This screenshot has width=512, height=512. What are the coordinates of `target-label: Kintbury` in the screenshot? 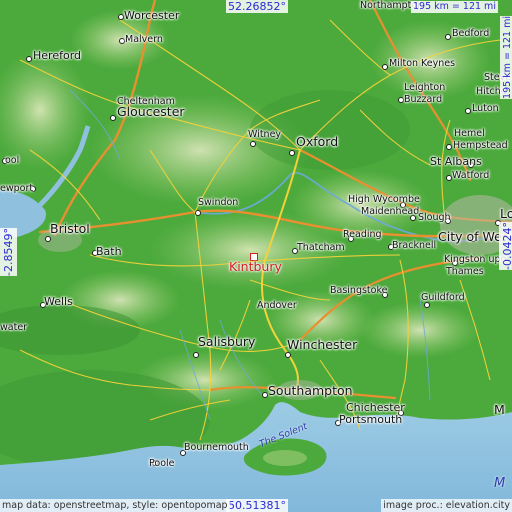 It's located at (255, 266).